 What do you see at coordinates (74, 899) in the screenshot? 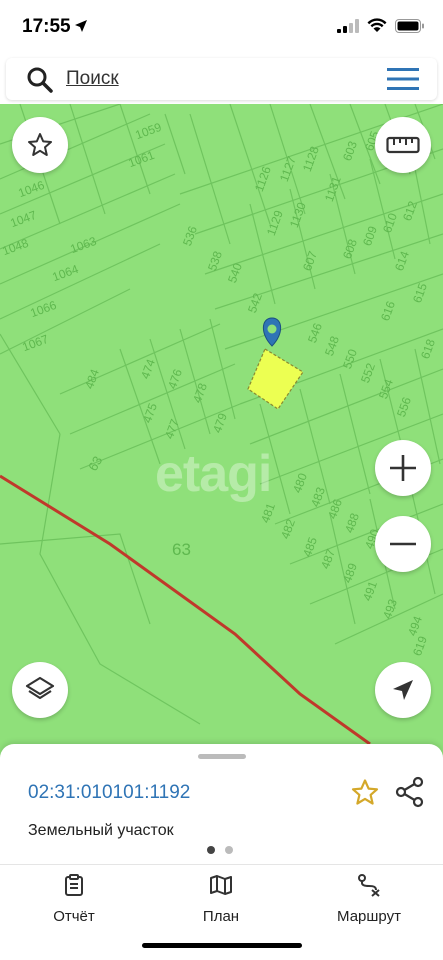
I see `tab-report: Отчёт` at bounding box center [74, 899].